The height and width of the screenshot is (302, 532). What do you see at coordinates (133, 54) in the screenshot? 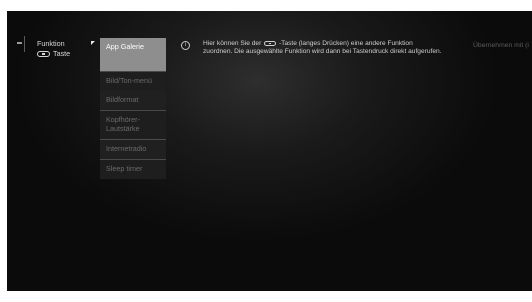
I see `menu-item-app-galerie: App Galerie` at bounding box center [133, 54].